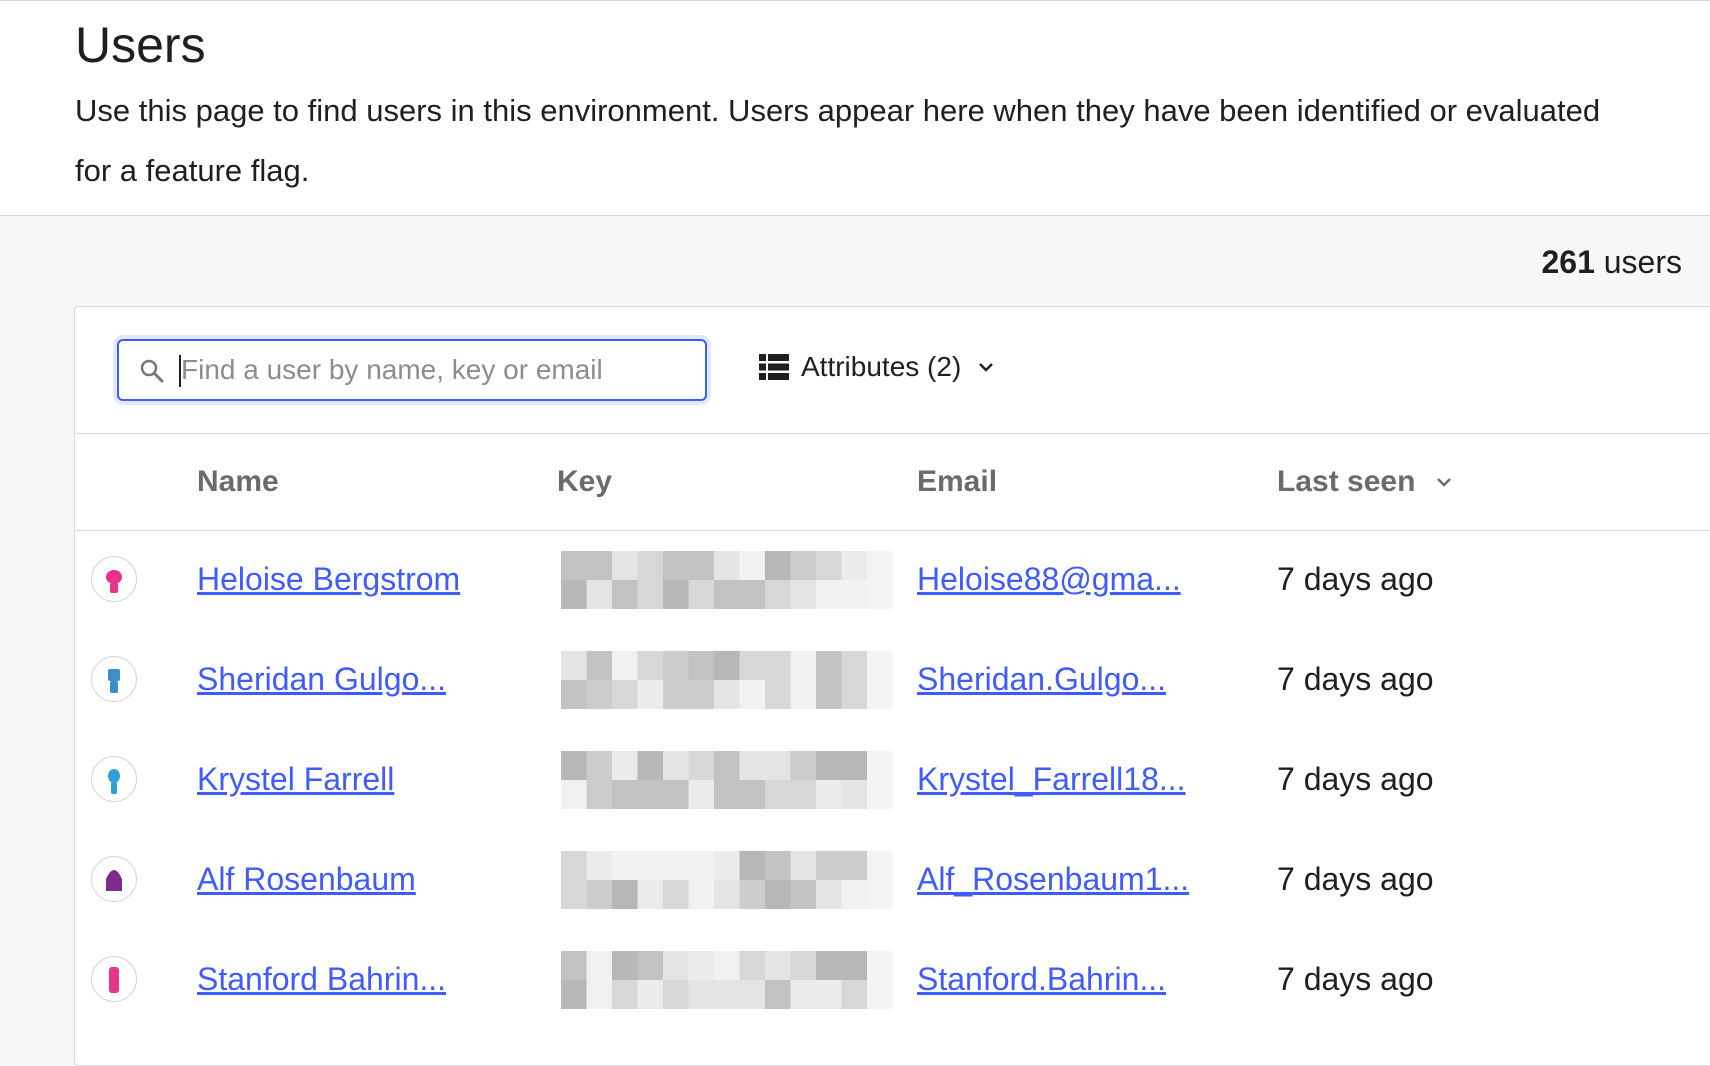 Image resolution: width=1710 pixels, height=1066 pixels. I want to click on user-last-seen: 7 days ago, so click(1355, 679).